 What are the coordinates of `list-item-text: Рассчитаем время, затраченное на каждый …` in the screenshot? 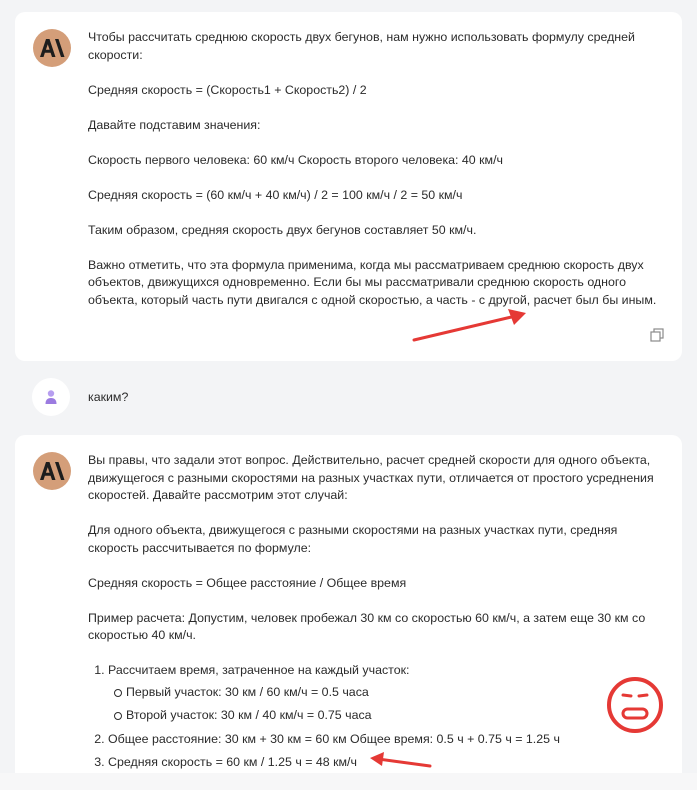 It's located at (259, 670).